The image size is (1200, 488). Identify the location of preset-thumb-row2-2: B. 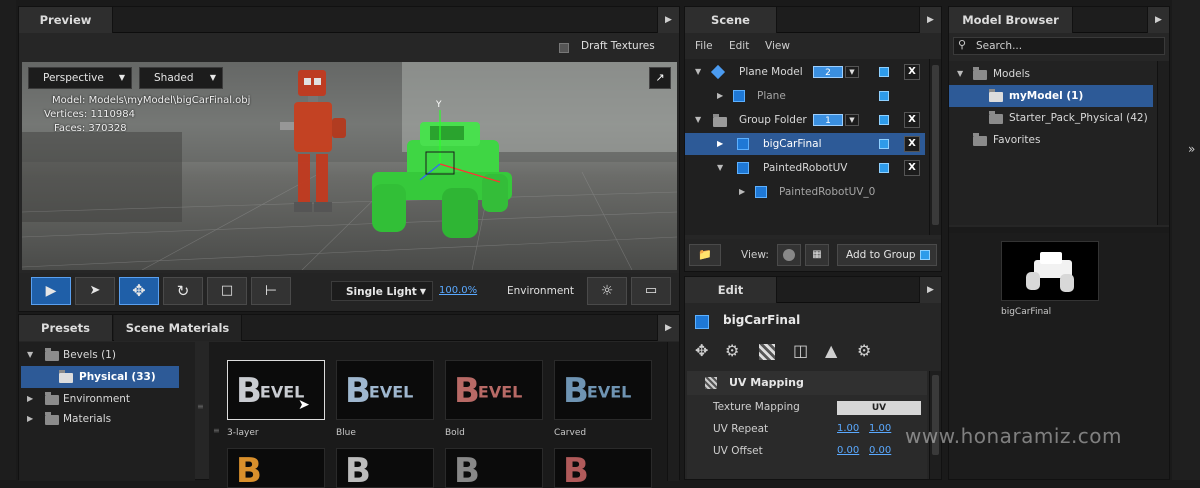
(385, 468).